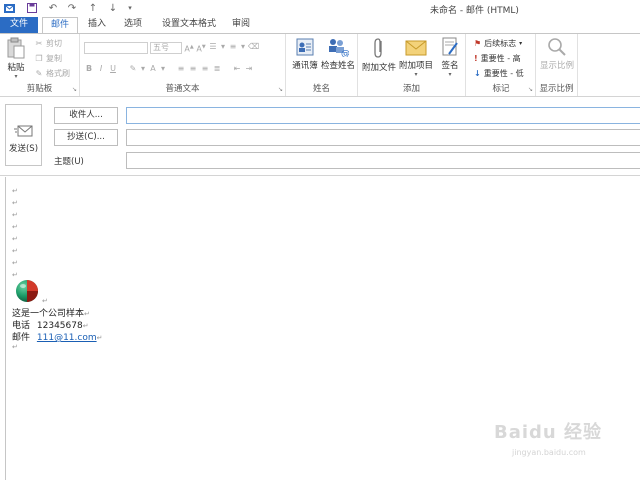 Image resolution: width=640 pixels, height=480 pixels. Describe the element at coordinates (379, 55) in the screenshot. I see `attach-file-button: 附加文件` at that location.